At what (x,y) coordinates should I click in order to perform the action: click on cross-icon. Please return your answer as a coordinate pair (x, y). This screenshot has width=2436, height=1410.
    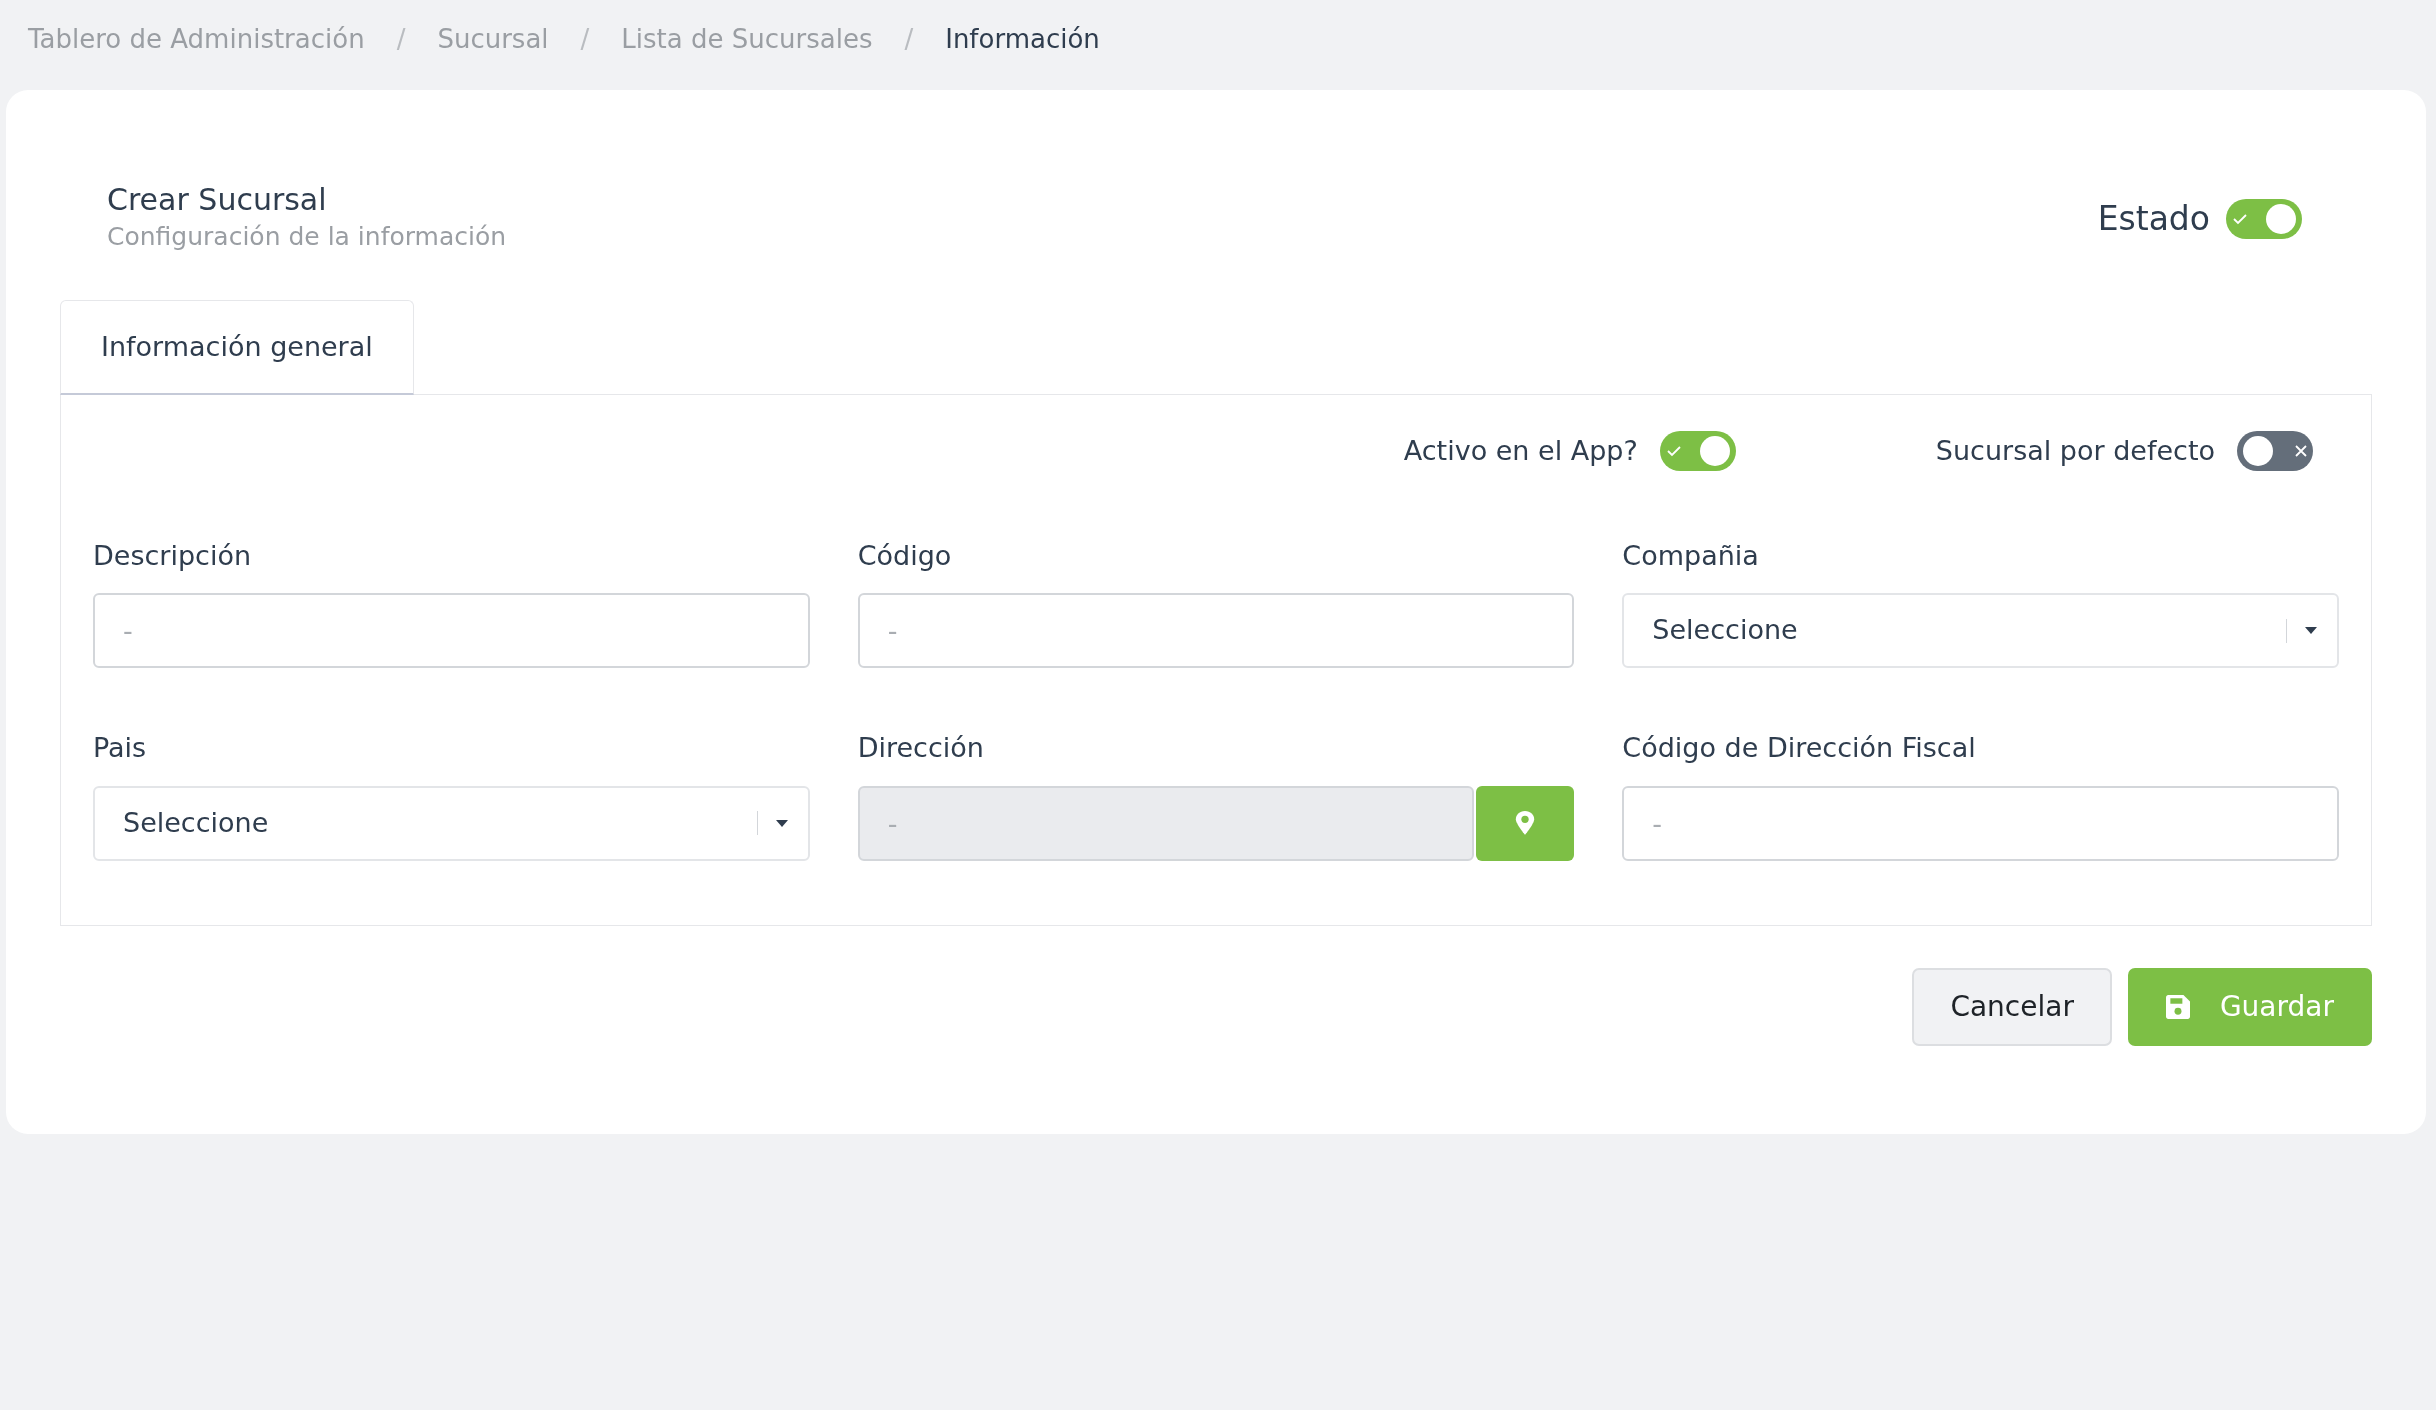
    Looking at the image, I should click on (2301, 451).